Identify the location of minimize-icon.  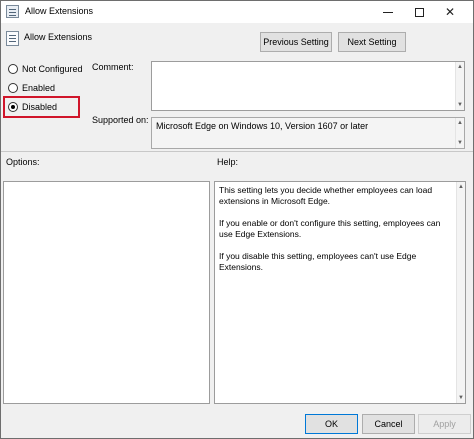
(388, 12).